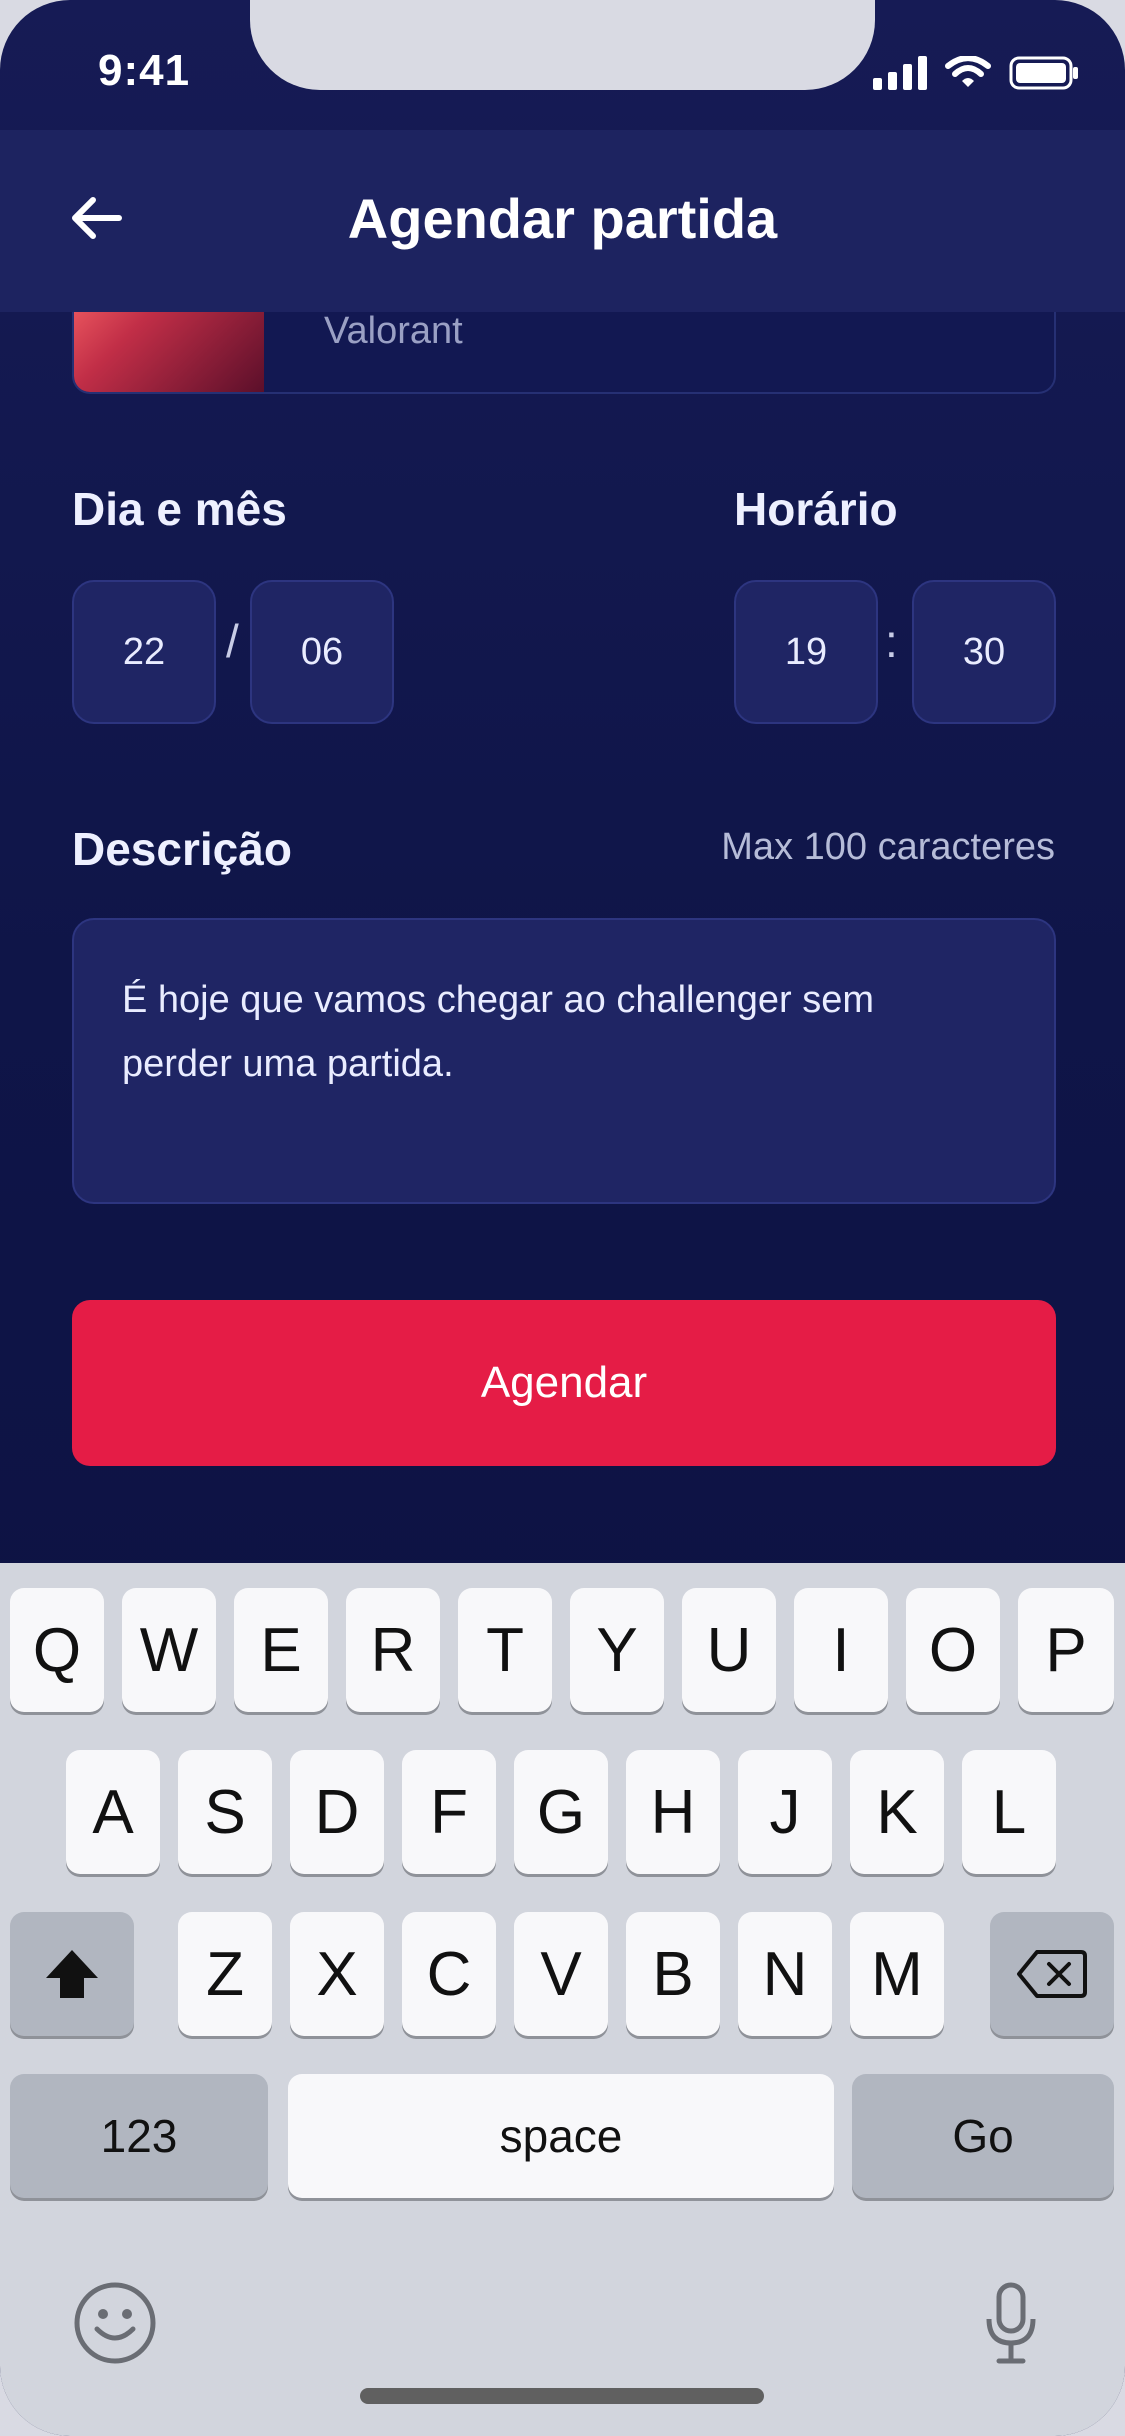 This screenshot has width=1125, height=2436. What do you see at coordinates (561, 2136) in the screenshot?
I see `space-key: space` at bounding box center [561, 2136].